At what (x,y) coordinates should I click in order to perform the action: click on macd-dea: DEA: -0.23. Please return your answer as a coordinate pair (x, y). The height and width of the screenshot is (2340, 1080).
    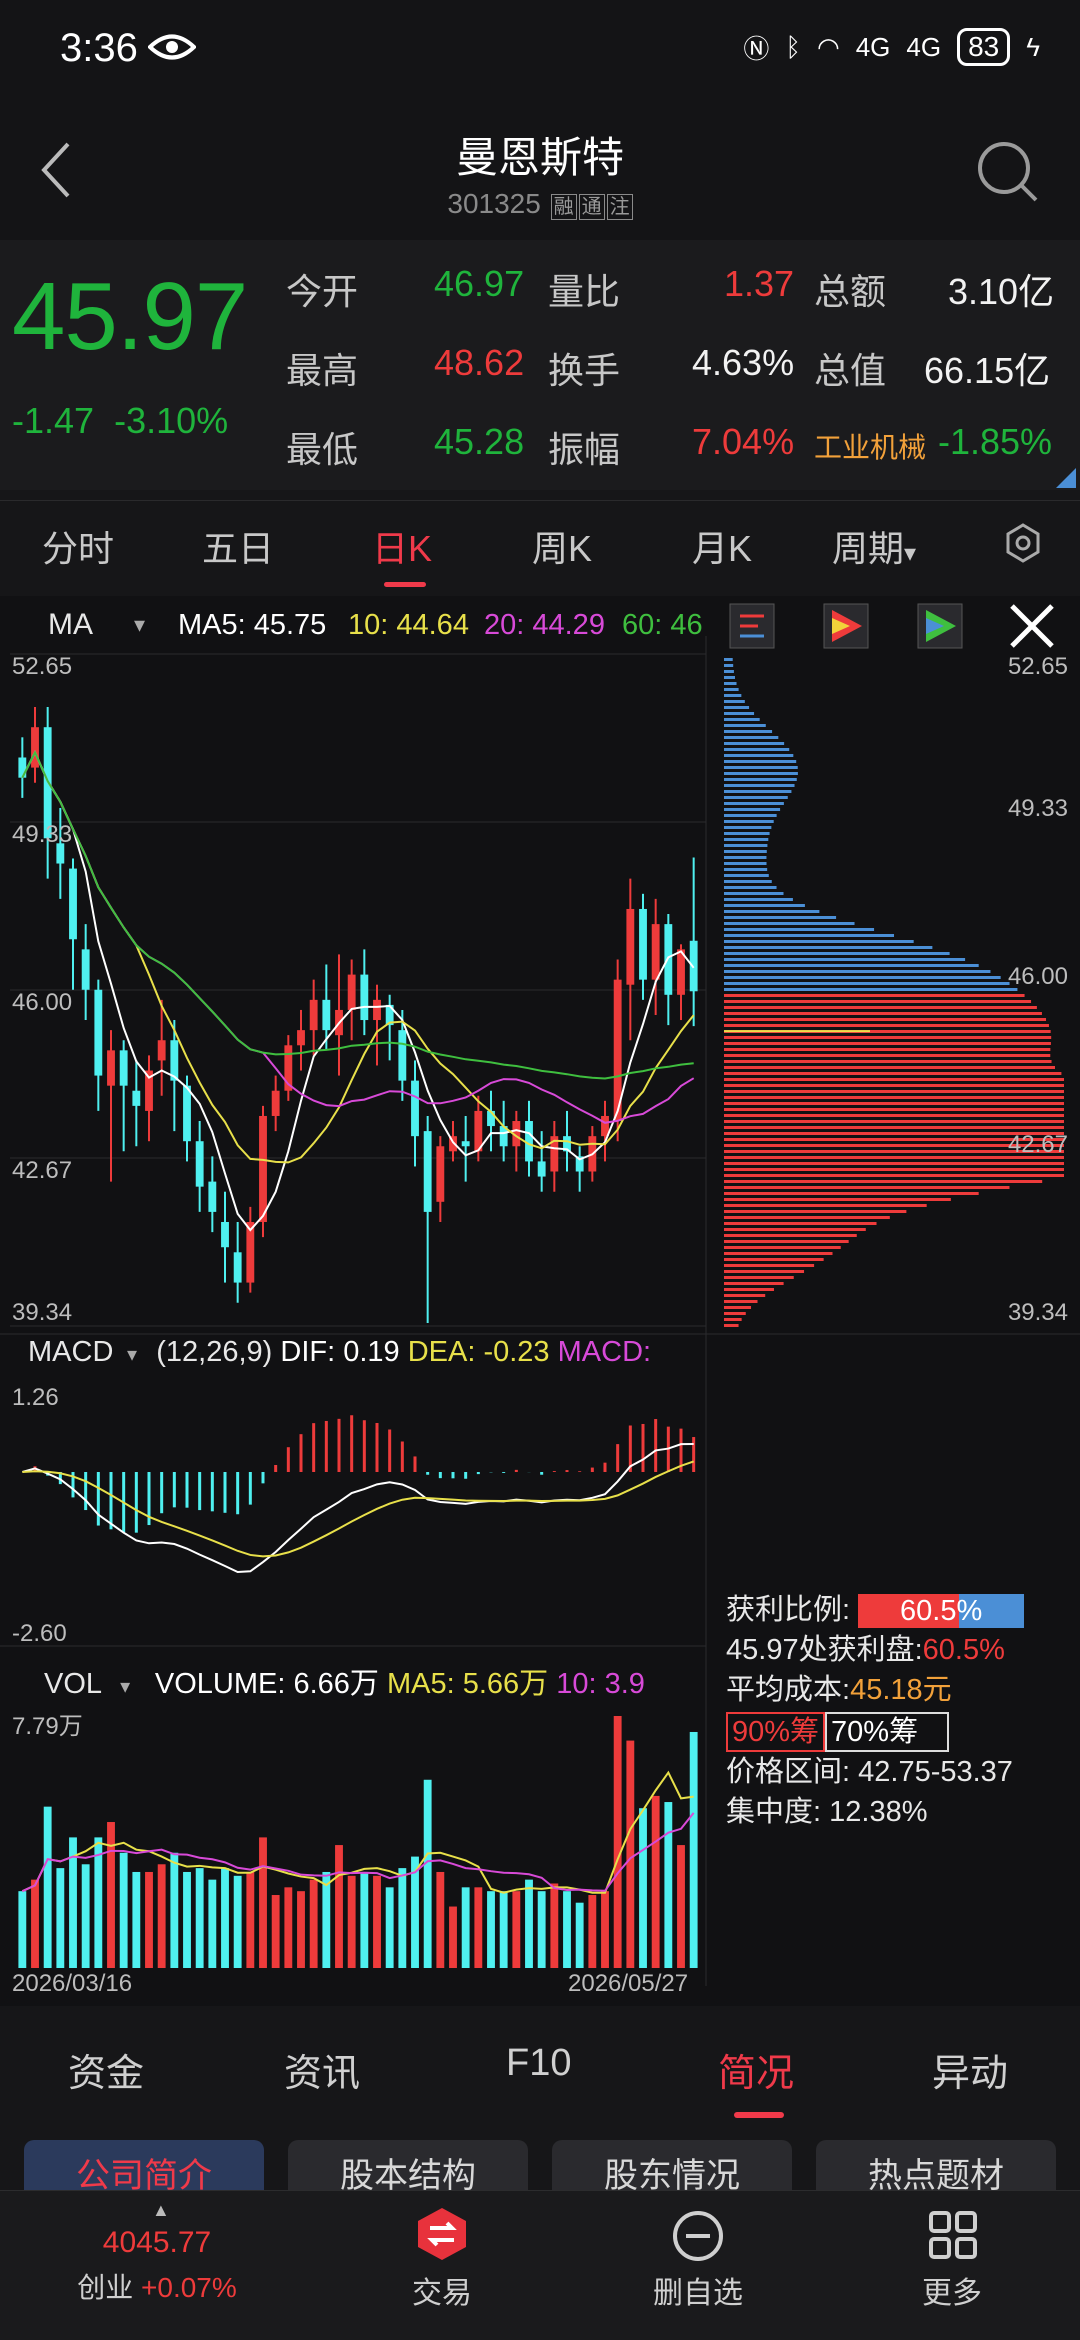
    Looking at the image, I should click on (478, 1352).